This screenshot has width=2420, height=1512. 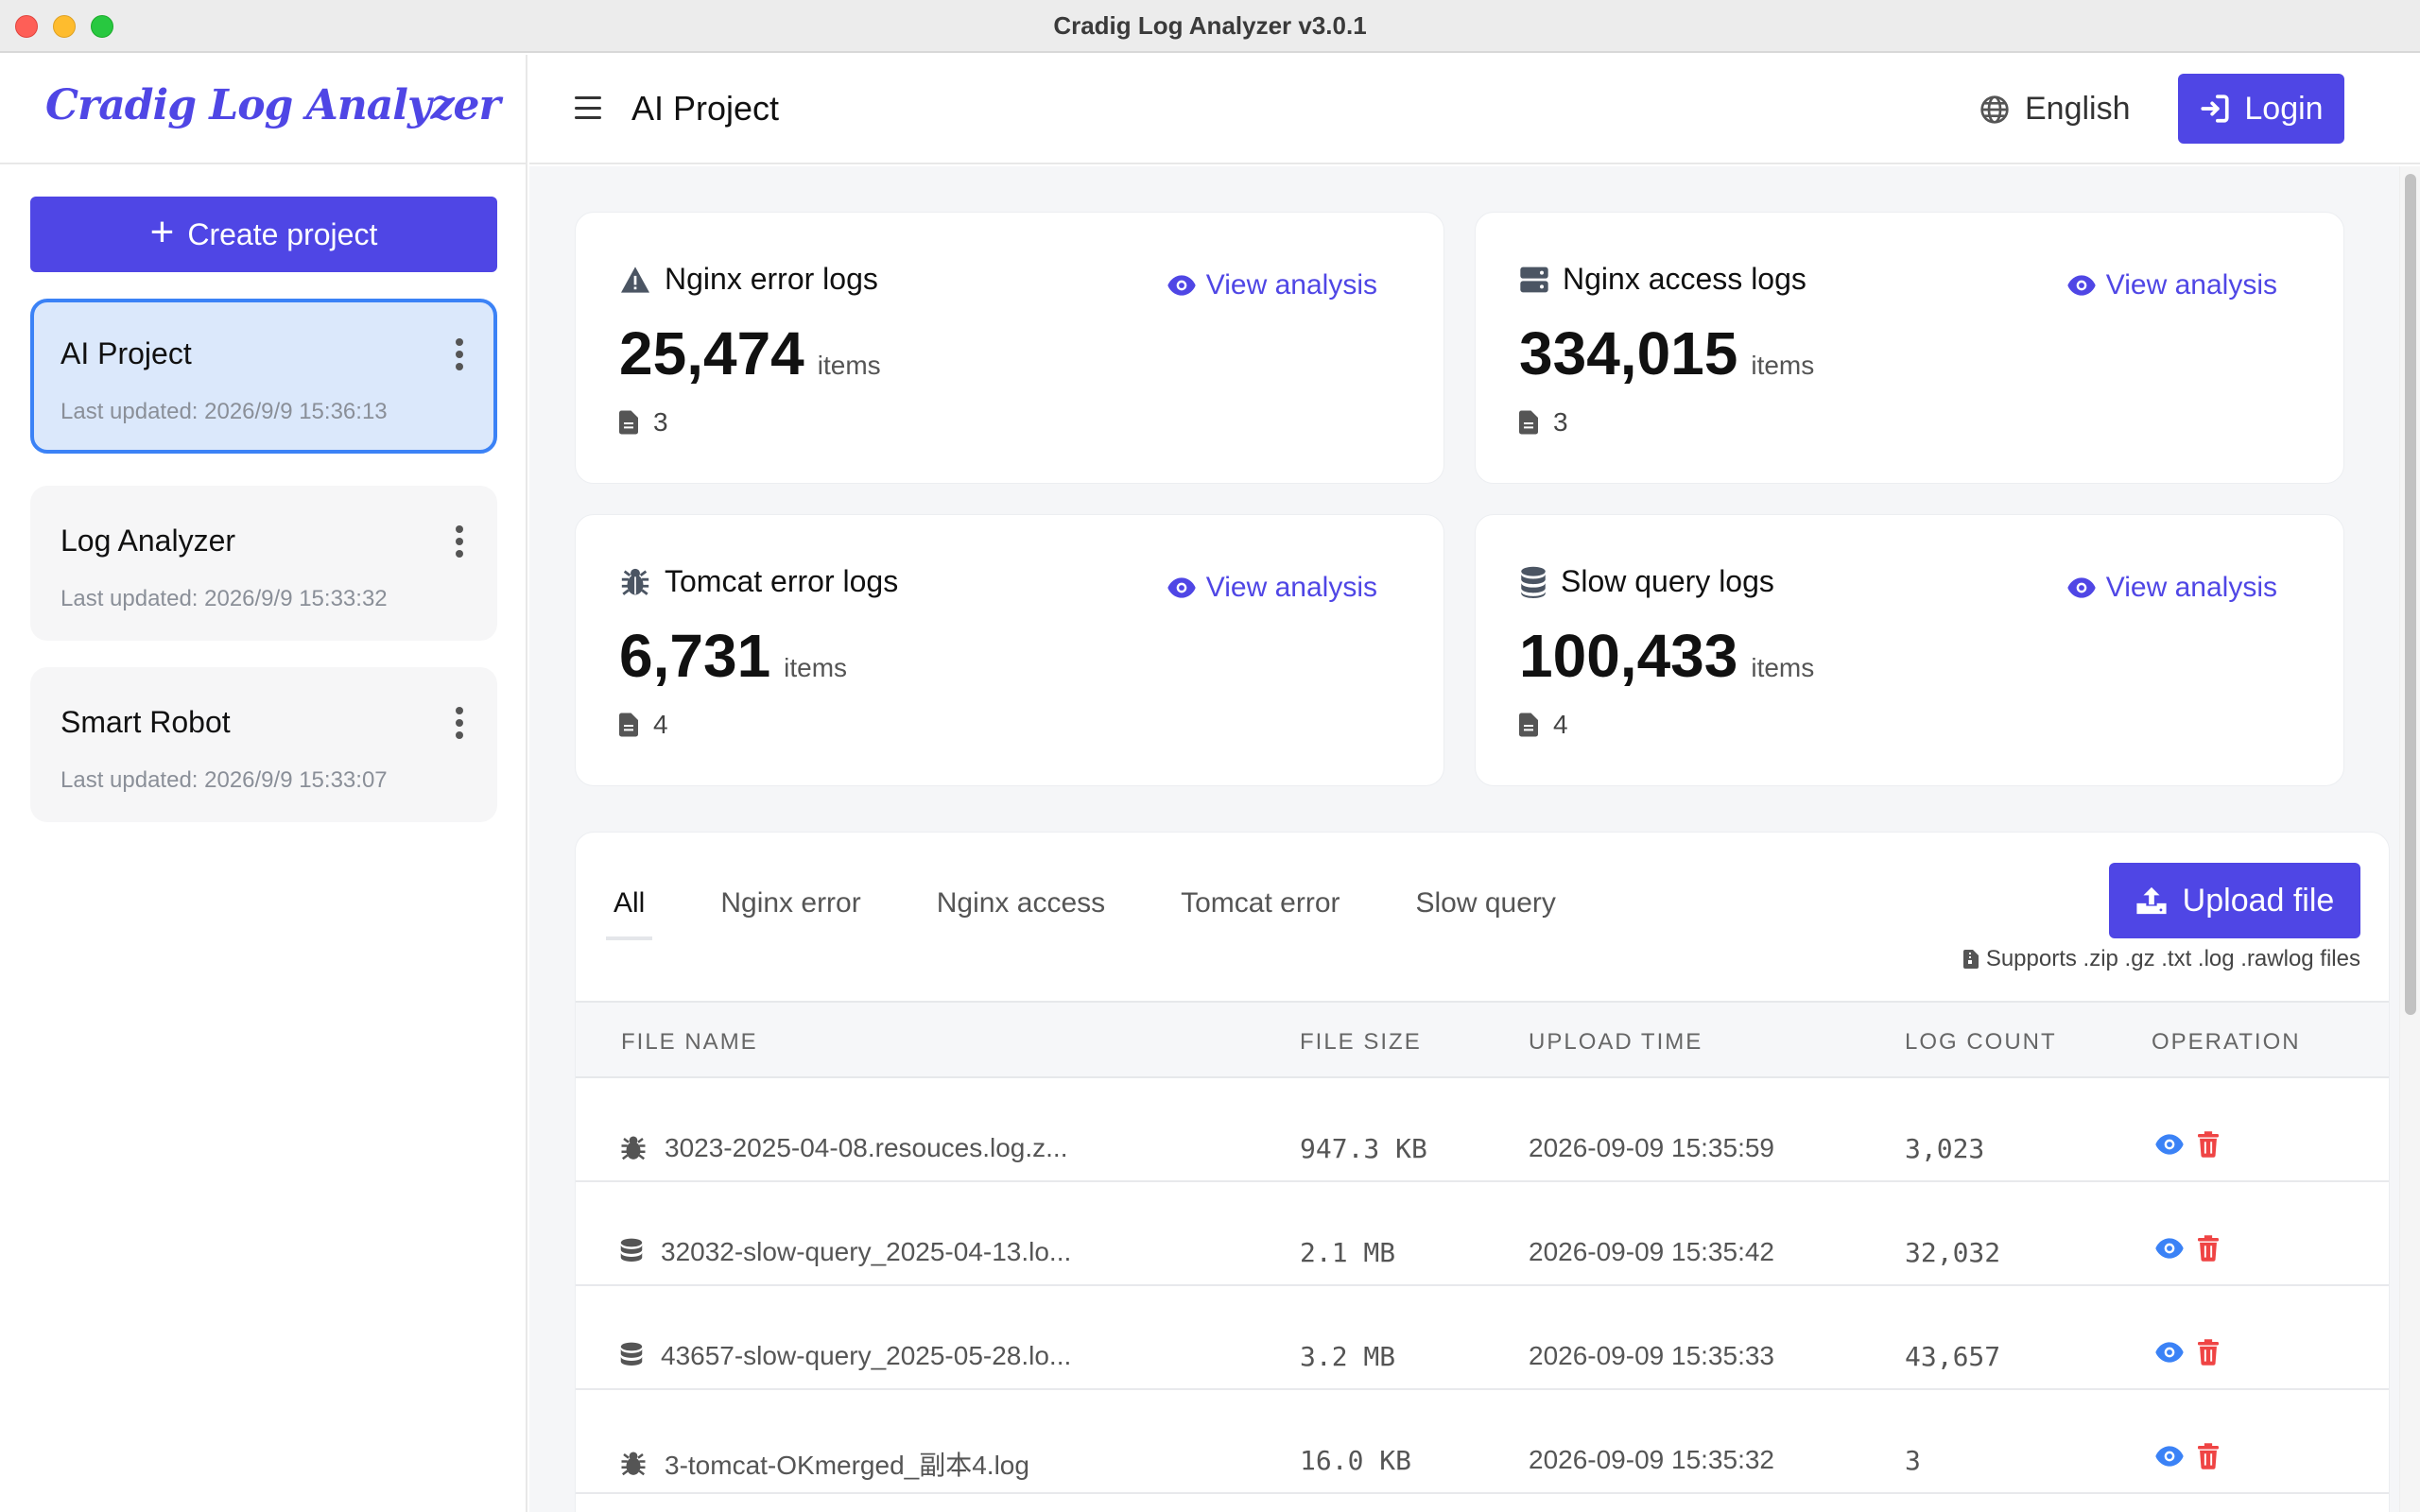 I want to click on login-button: Login, so click(x=2261, y=109).